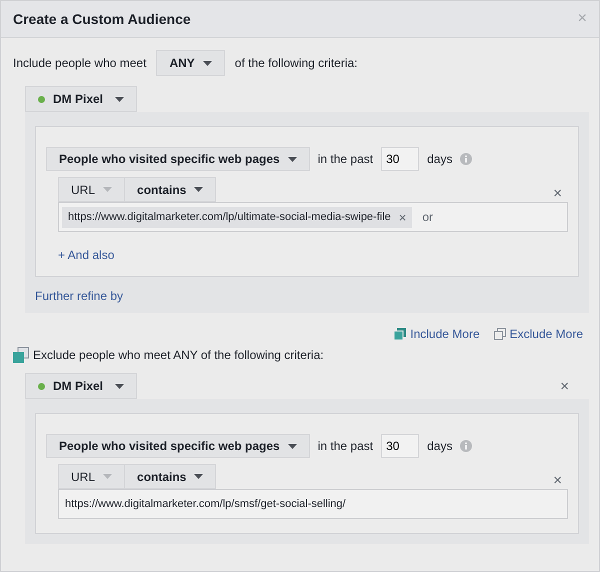  Describe the element at coordinates (428, 217) in the screenshot. I see `or-label: or` at that location.